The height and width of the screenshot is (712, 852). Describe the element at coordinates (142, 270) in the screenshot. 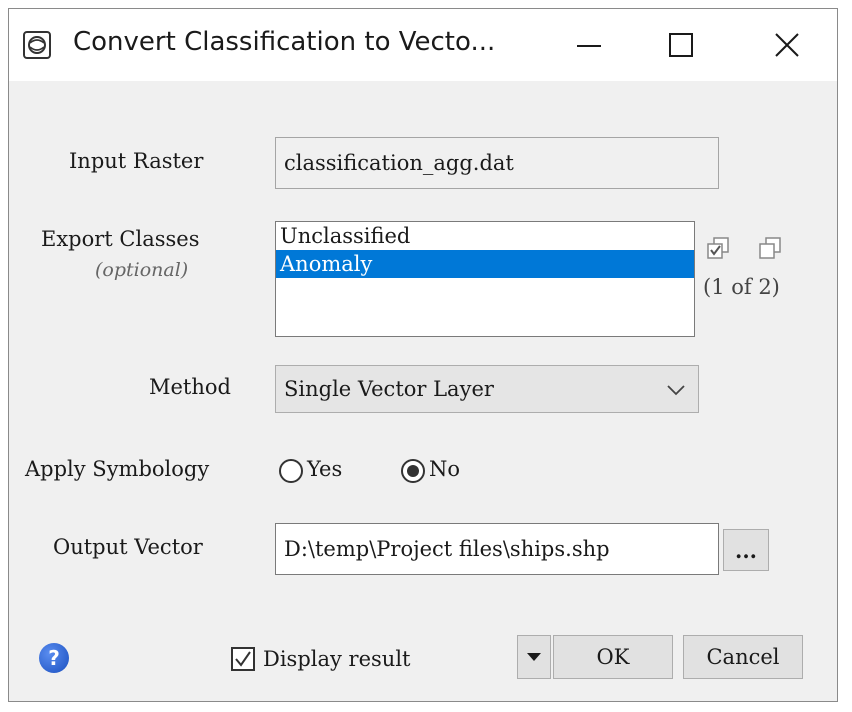

I see `export-classes-optional-label: (optional)` at that location.